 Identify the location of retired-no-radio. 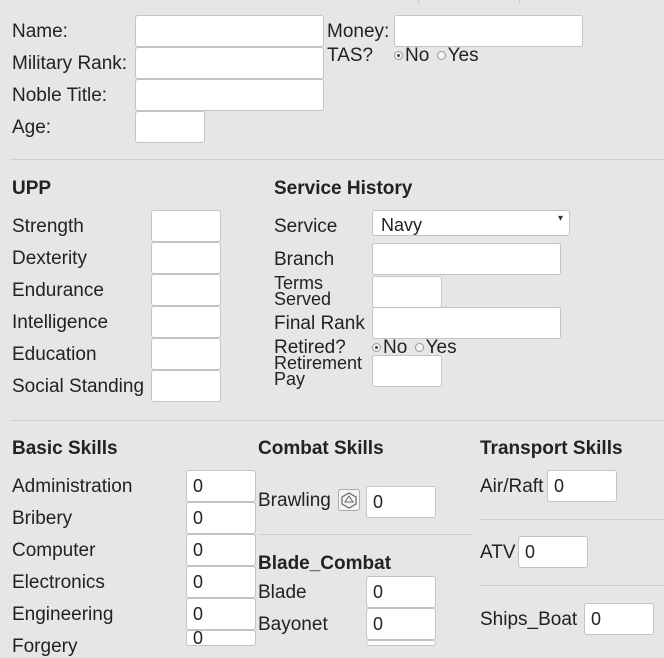
(376, 347).